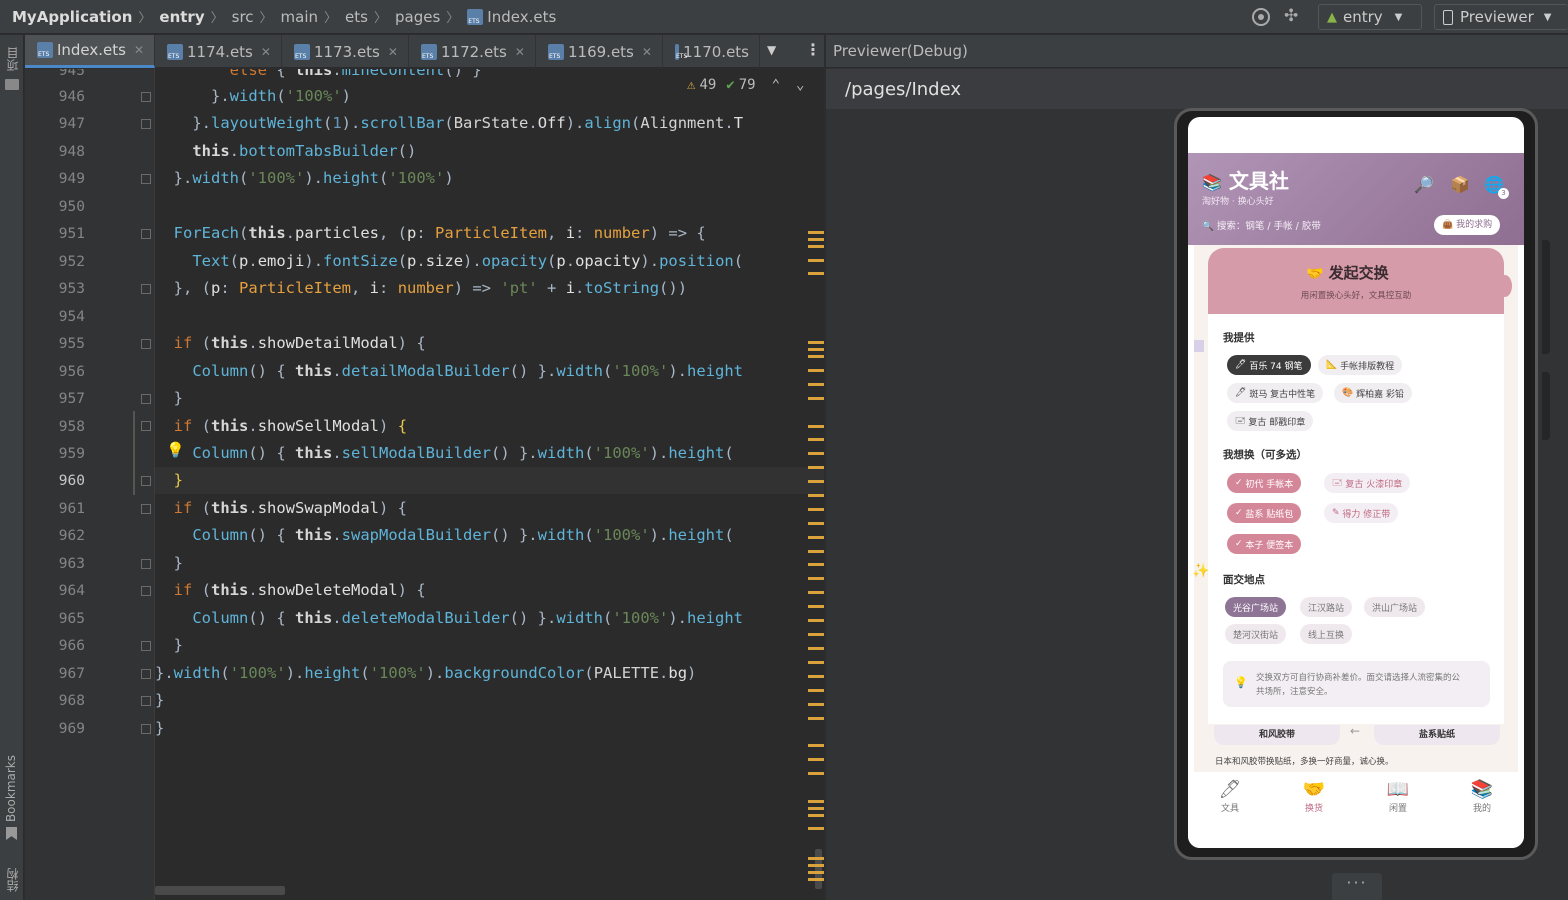  I want to click on horizontal-scrollbar, so click(220, 890).